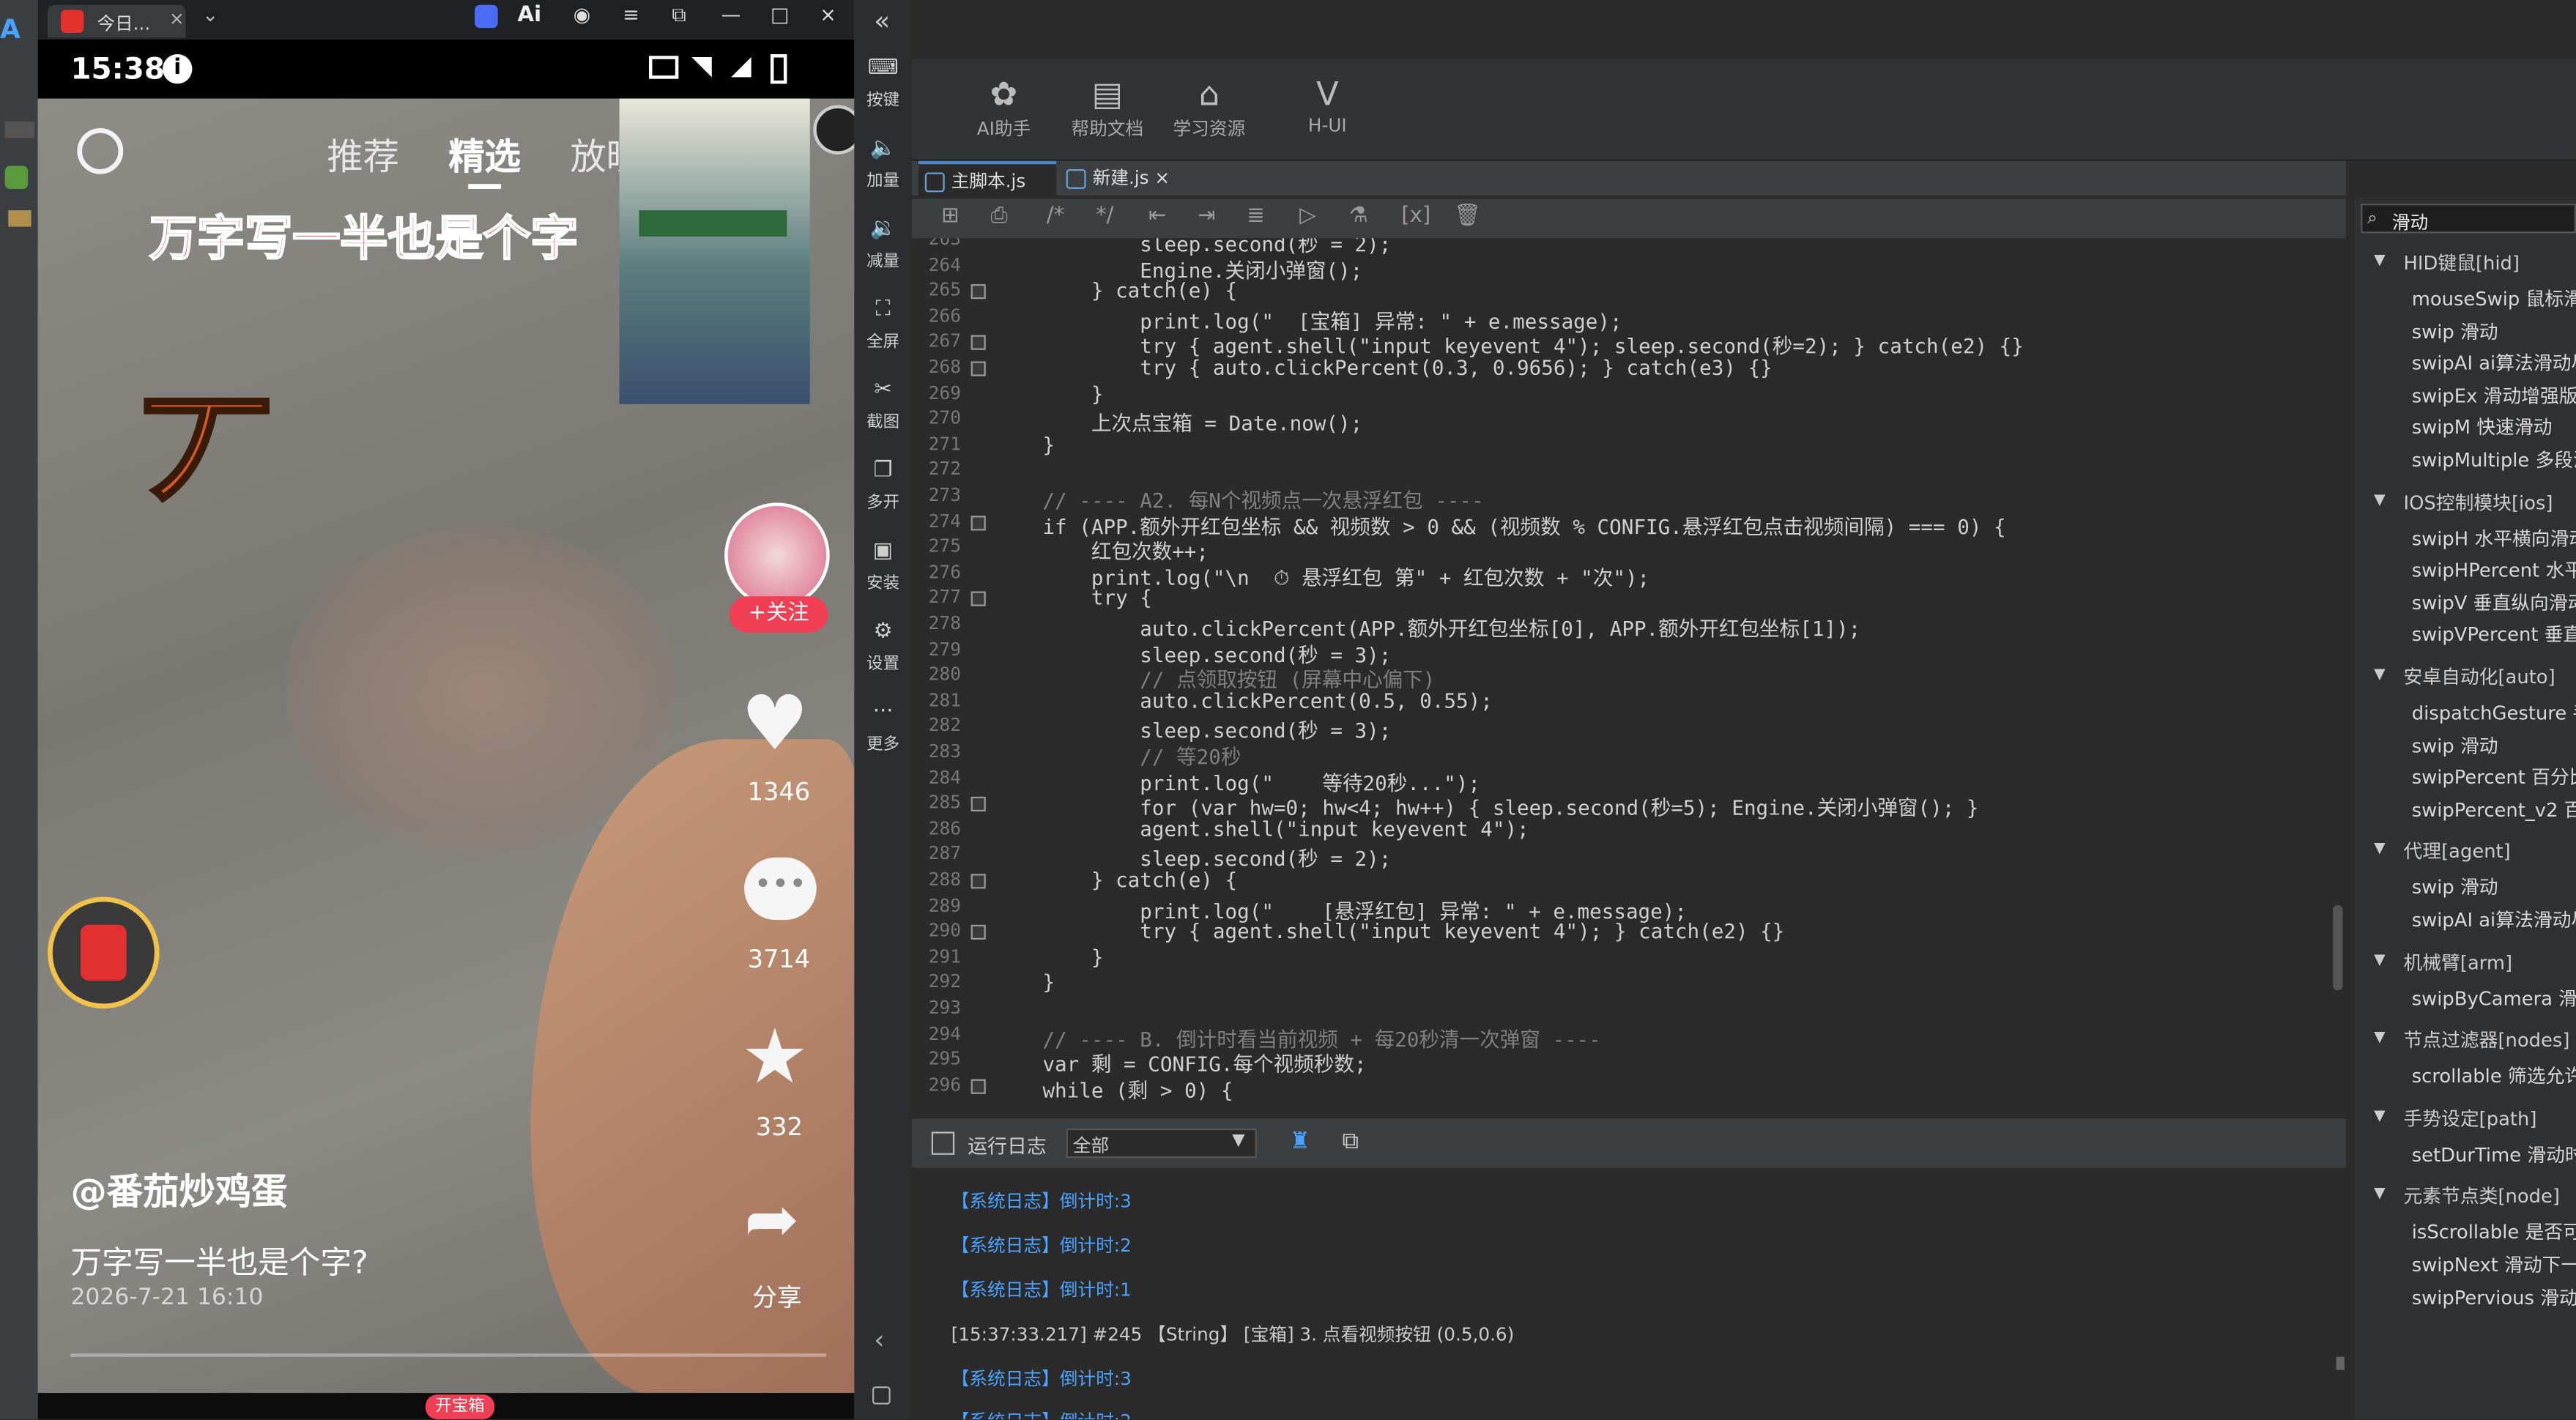 The height and width of the screenshot is (1420, 2576). Describe the element at coordinates (1107, 107) in the screenshot. I see `help-docs-button: ▤ 帮助文档` at that location.